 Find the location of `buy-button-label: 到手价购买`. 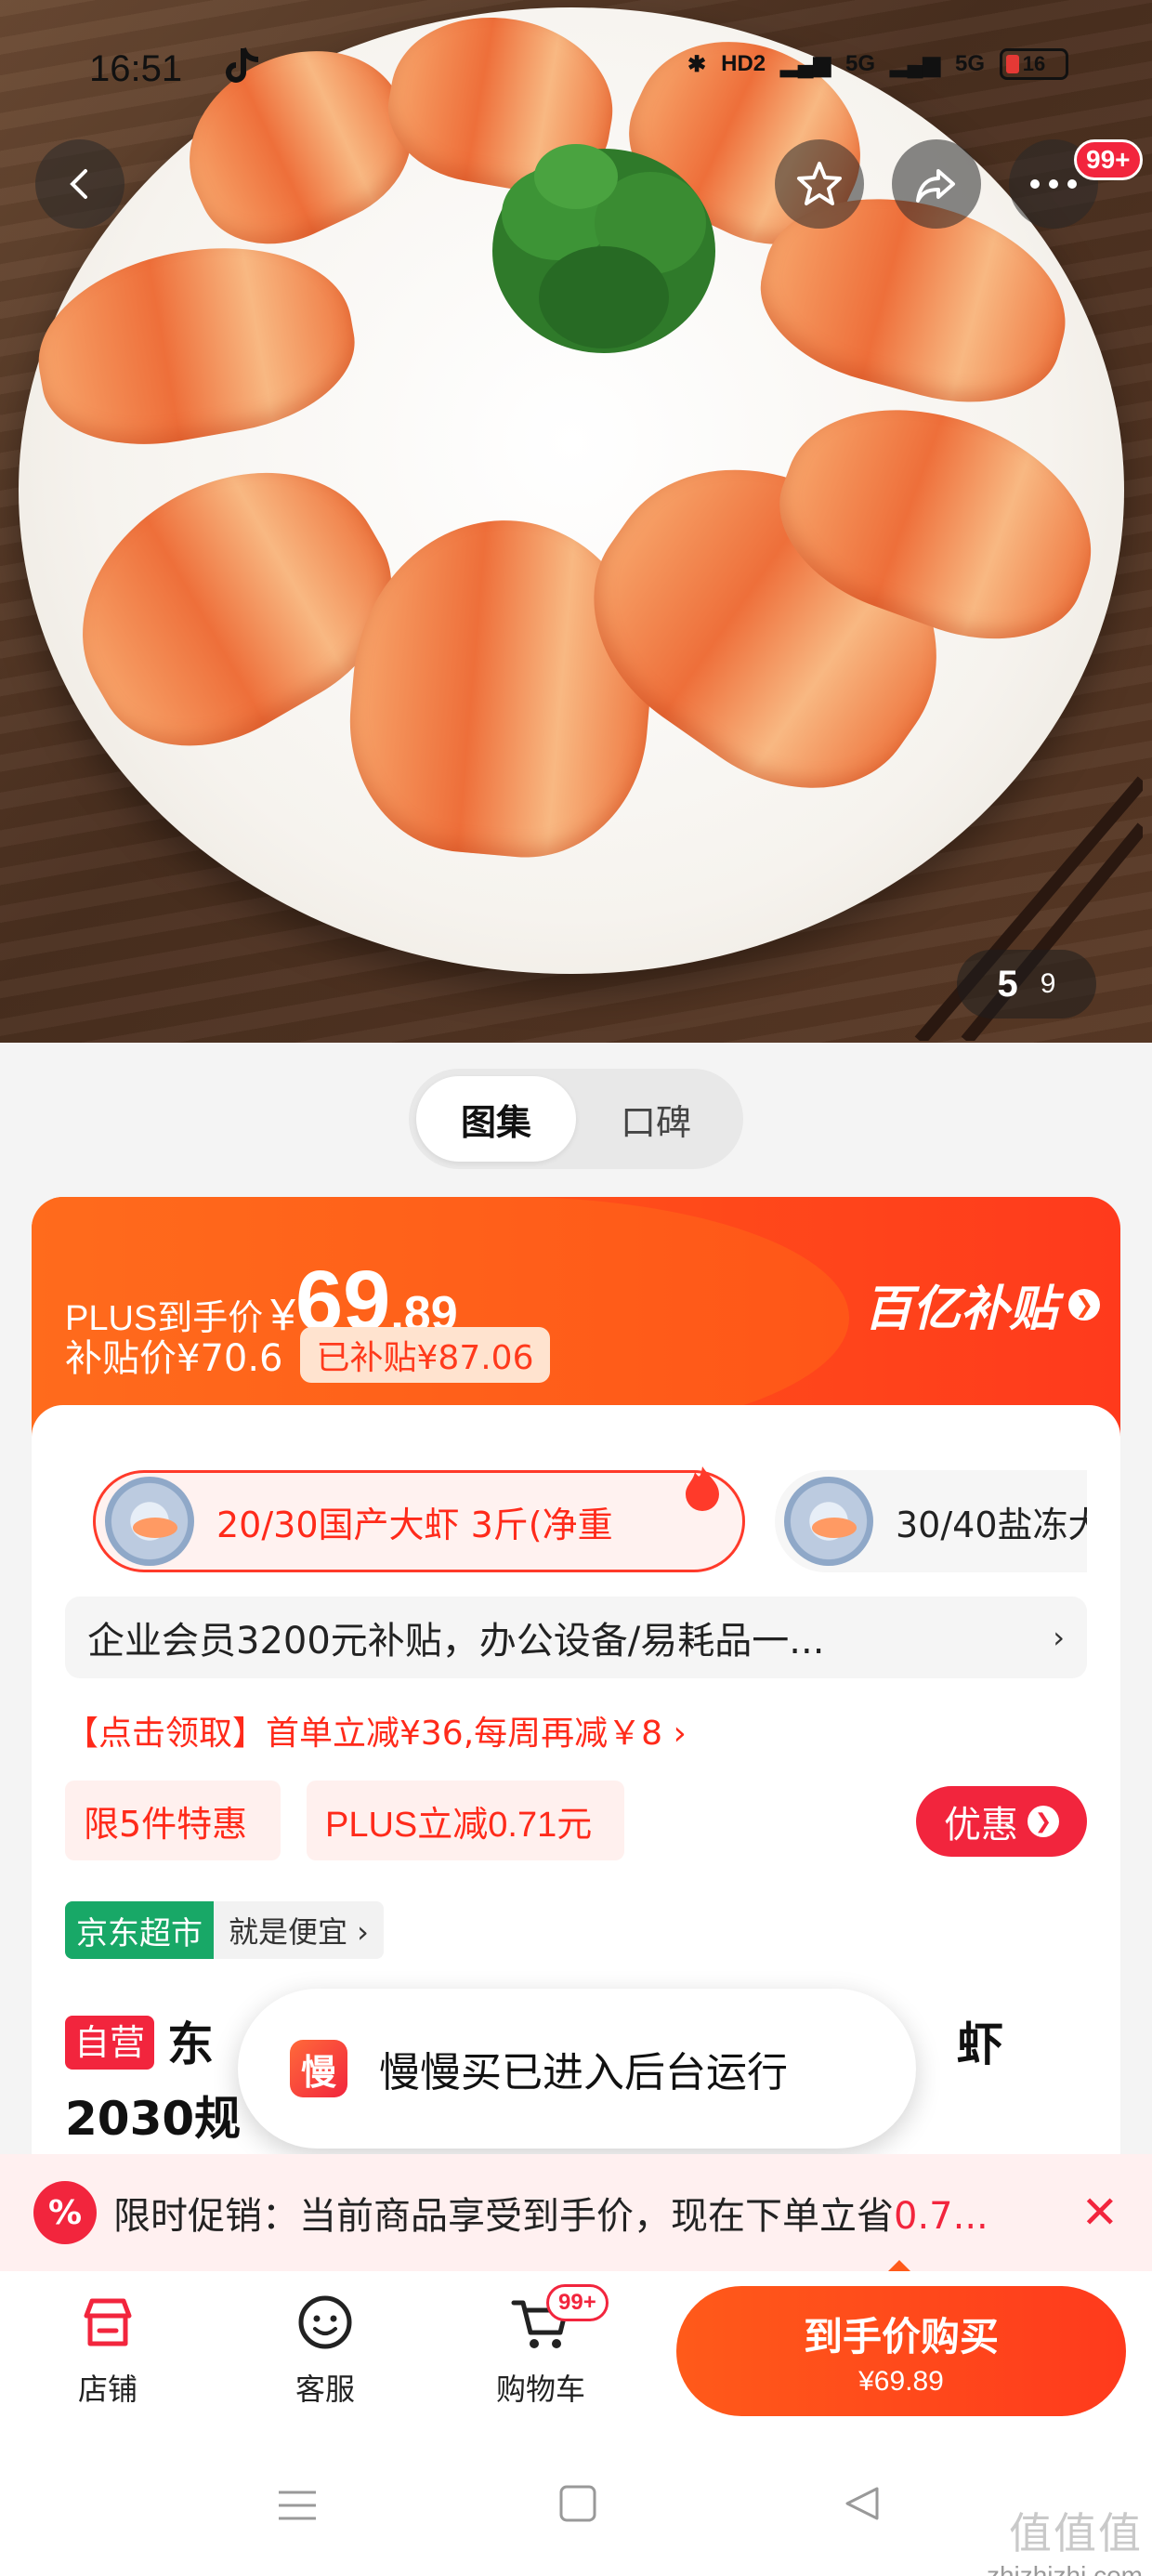

buy-button-label: 到手价购买 is located at coordinates (901, 2336).